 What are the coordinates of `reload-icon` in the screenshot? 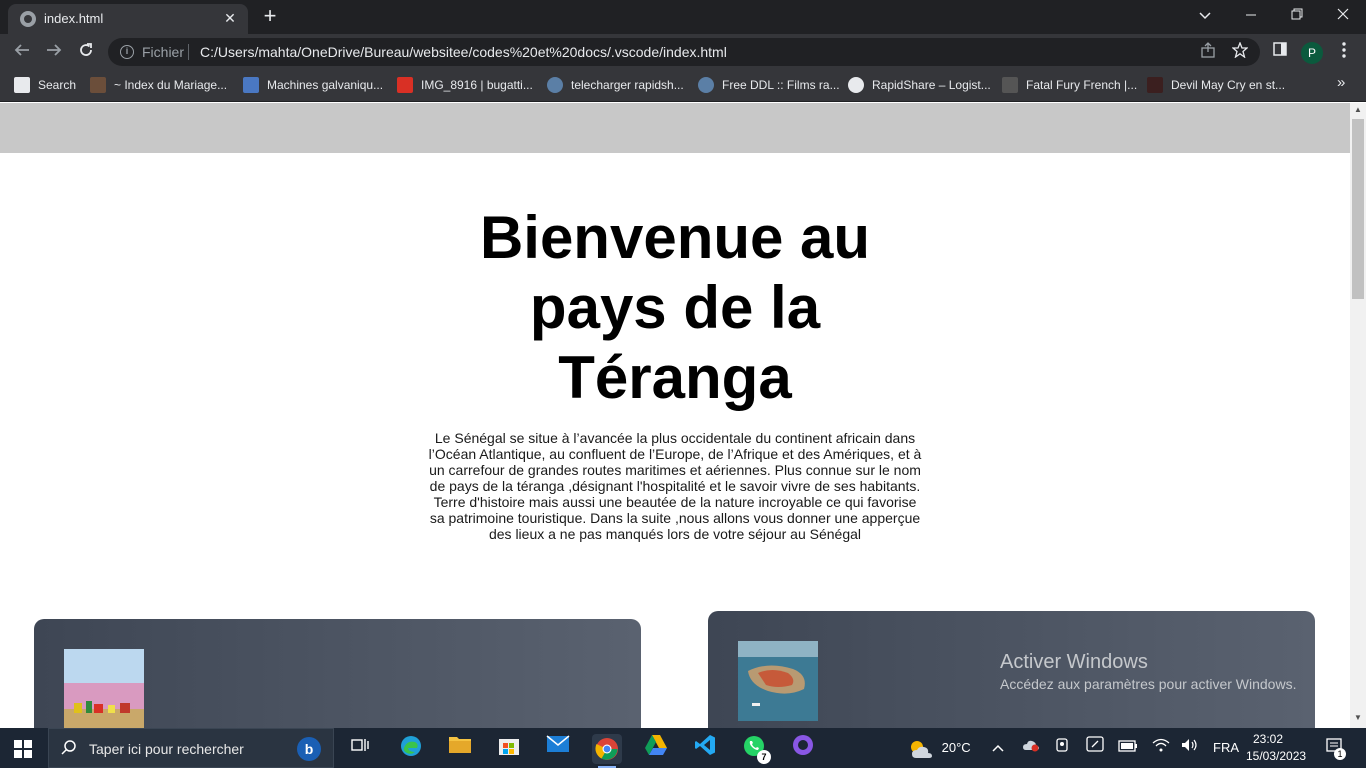 It's located at (86, 52).